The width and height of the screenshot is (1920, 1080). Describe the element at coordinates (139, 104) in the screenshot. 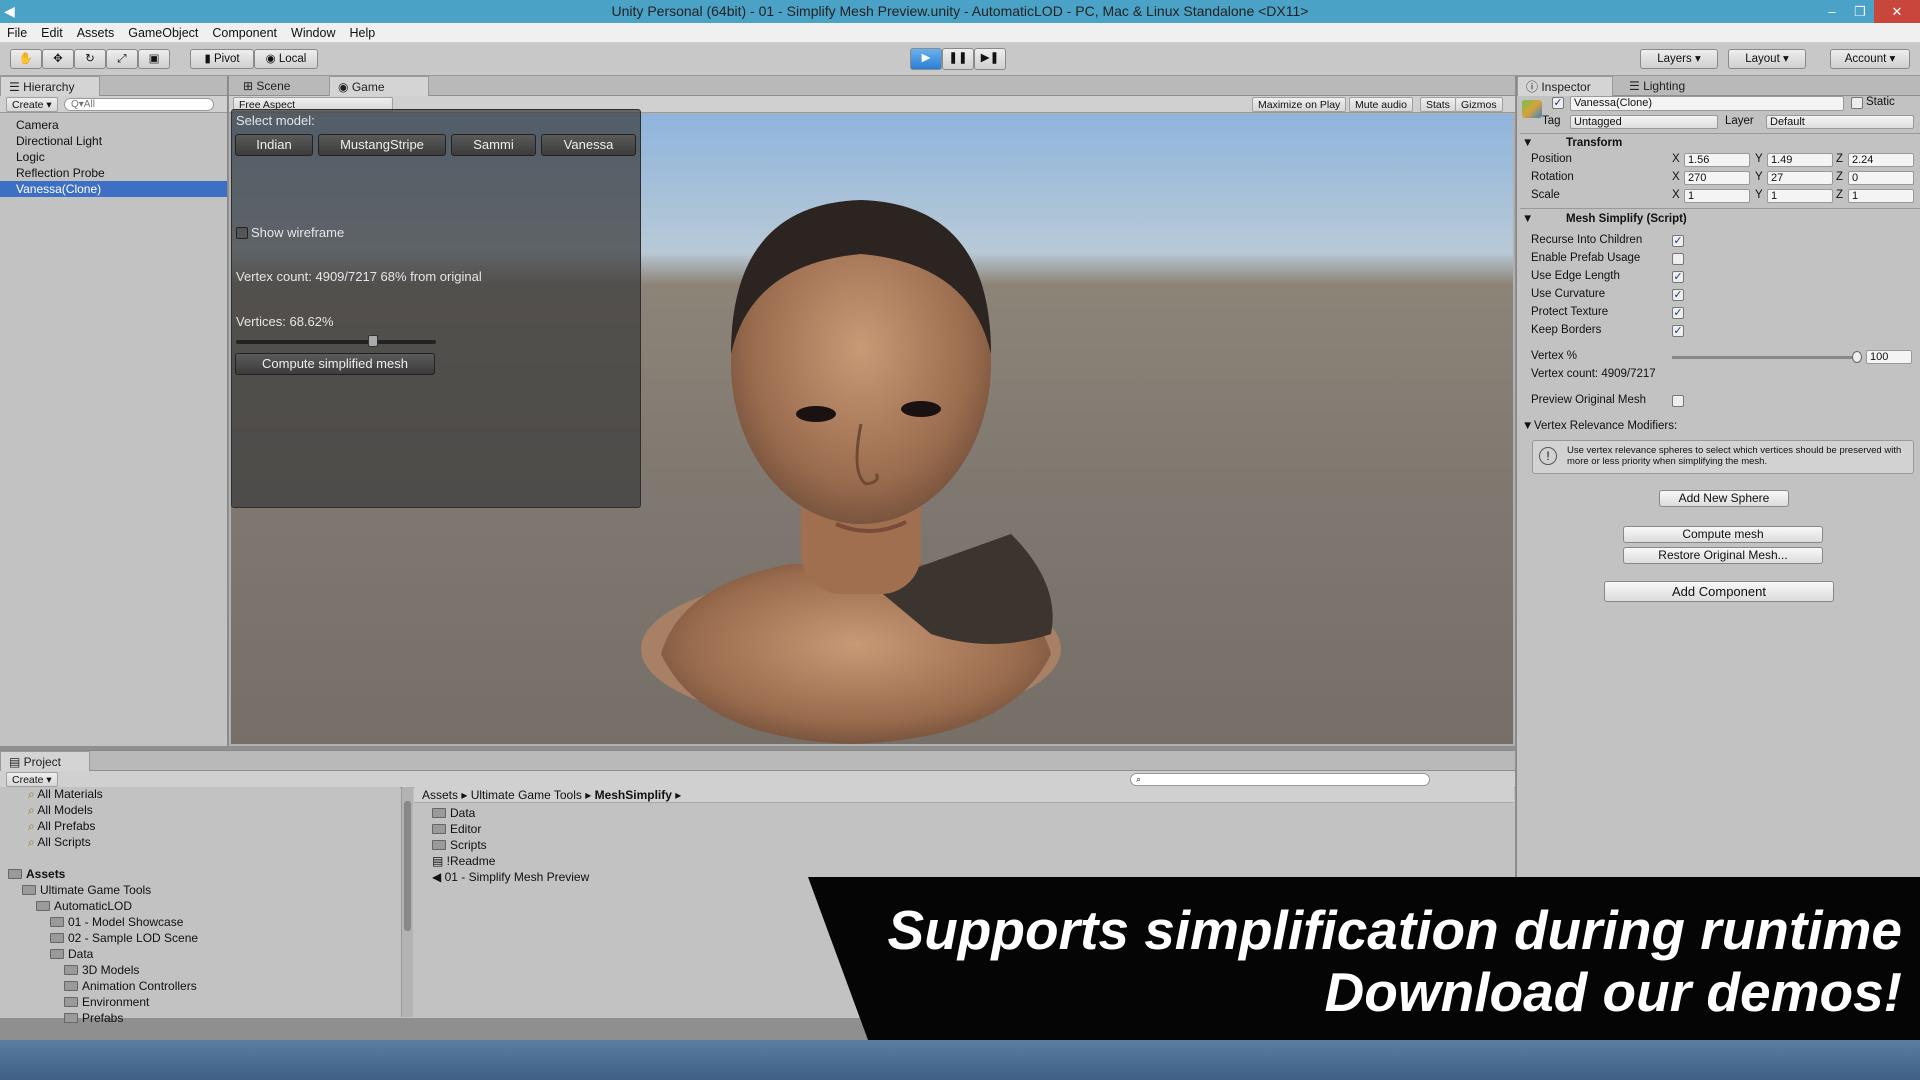

I see `hierarchy-search-input` at that location.